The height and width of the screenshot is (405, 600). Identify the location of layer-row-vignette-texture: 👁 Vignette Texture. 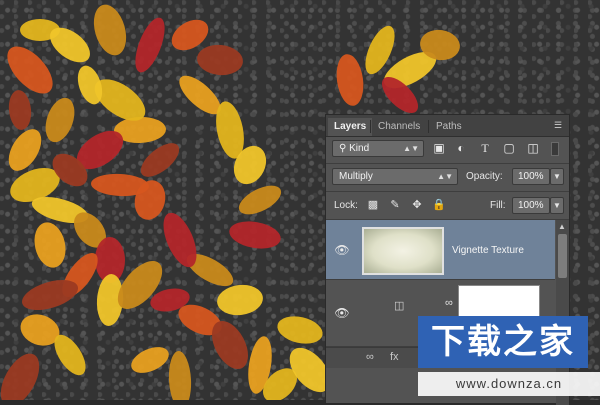
(440, 250).